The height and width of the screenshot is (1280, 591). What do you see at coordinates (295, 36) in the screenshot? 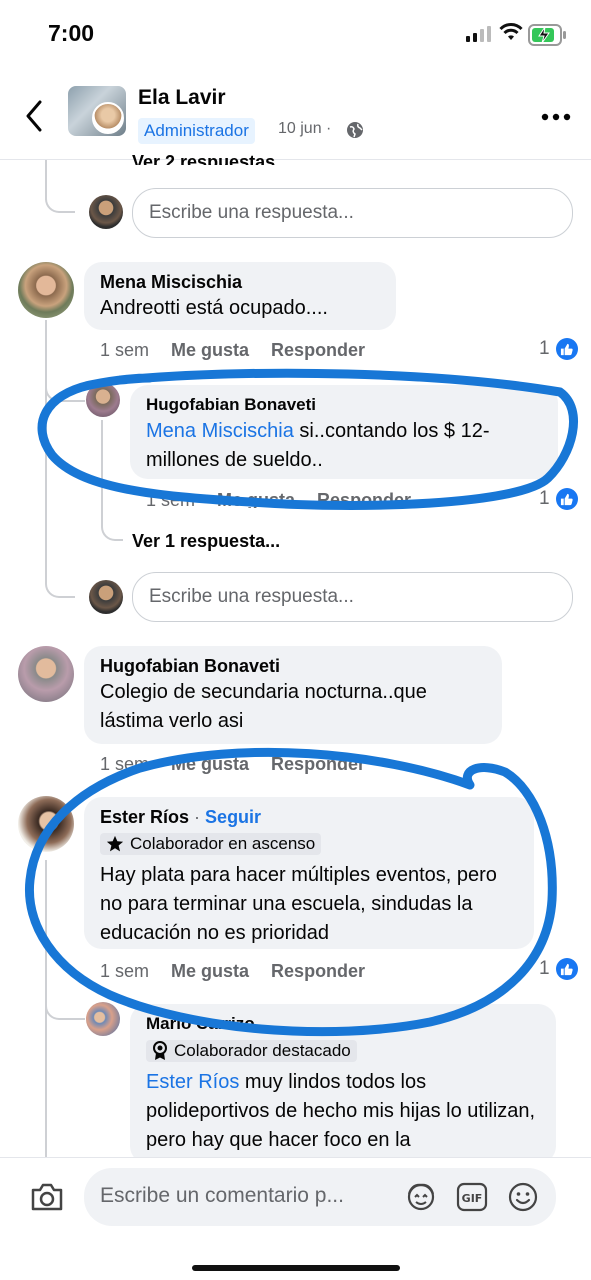
I see `status-bar: 7:00` at bounding box center [295, 36].